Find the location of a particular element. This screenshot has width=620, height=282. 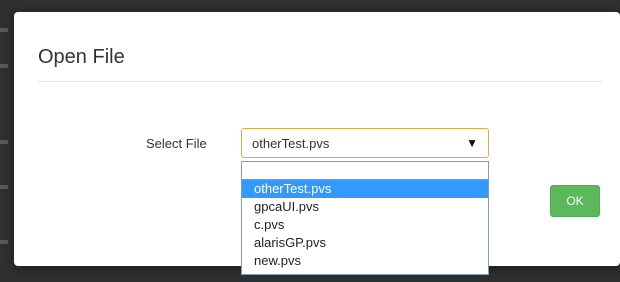

file-option: gpcaUI.pvs is located at coordinates (365, 207).